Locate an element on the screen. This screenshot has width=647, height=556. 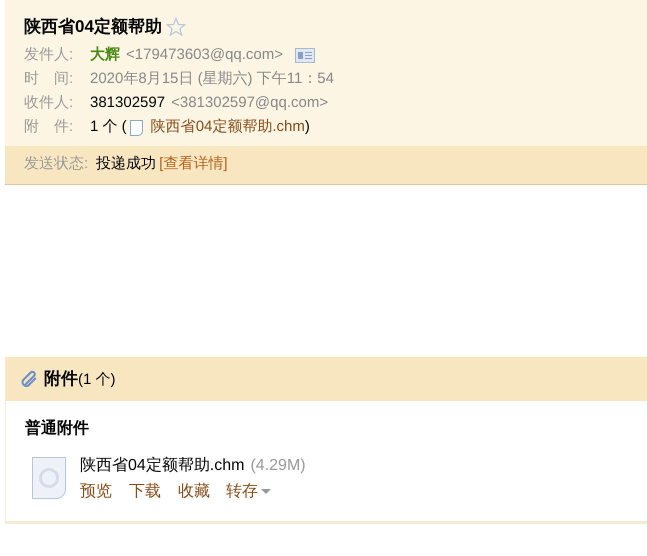
file-icon is located at coordinates (136, 128).